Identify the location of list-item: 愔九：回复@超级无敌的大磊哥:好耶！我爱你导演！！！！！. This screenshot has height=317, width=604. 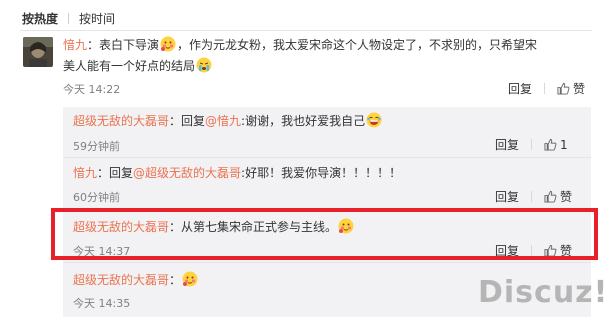
(237, 173).